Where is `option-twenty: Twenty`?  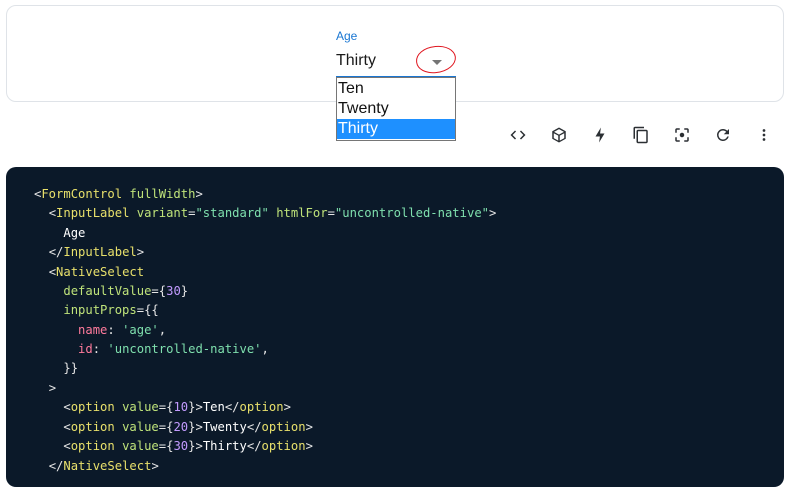 option-twenty: Twenty is located at coordinates (396, 109).